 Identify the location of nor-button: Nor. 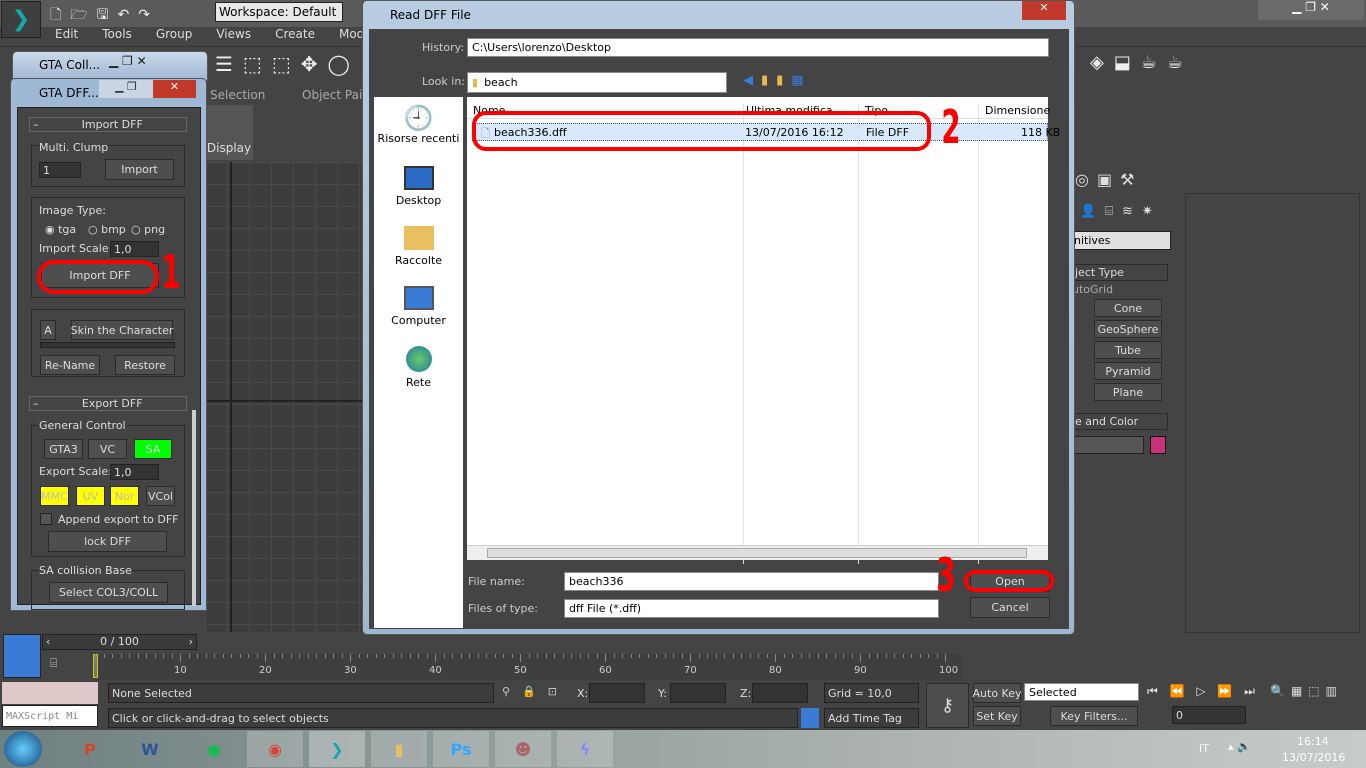
(124, 496).